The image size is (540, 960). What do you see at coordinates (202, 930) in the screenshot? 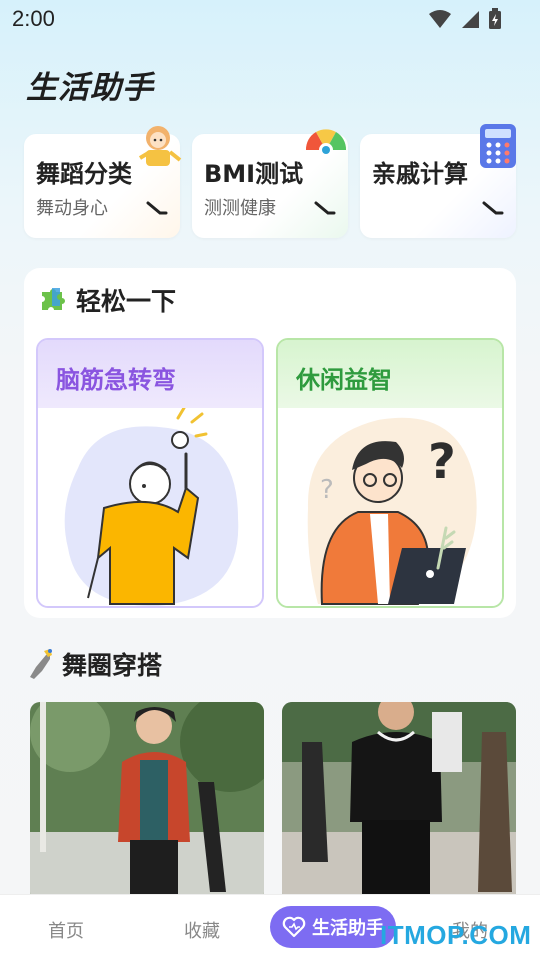
I see `nav-favorites: 收藏` at bounding box center [202, 930].